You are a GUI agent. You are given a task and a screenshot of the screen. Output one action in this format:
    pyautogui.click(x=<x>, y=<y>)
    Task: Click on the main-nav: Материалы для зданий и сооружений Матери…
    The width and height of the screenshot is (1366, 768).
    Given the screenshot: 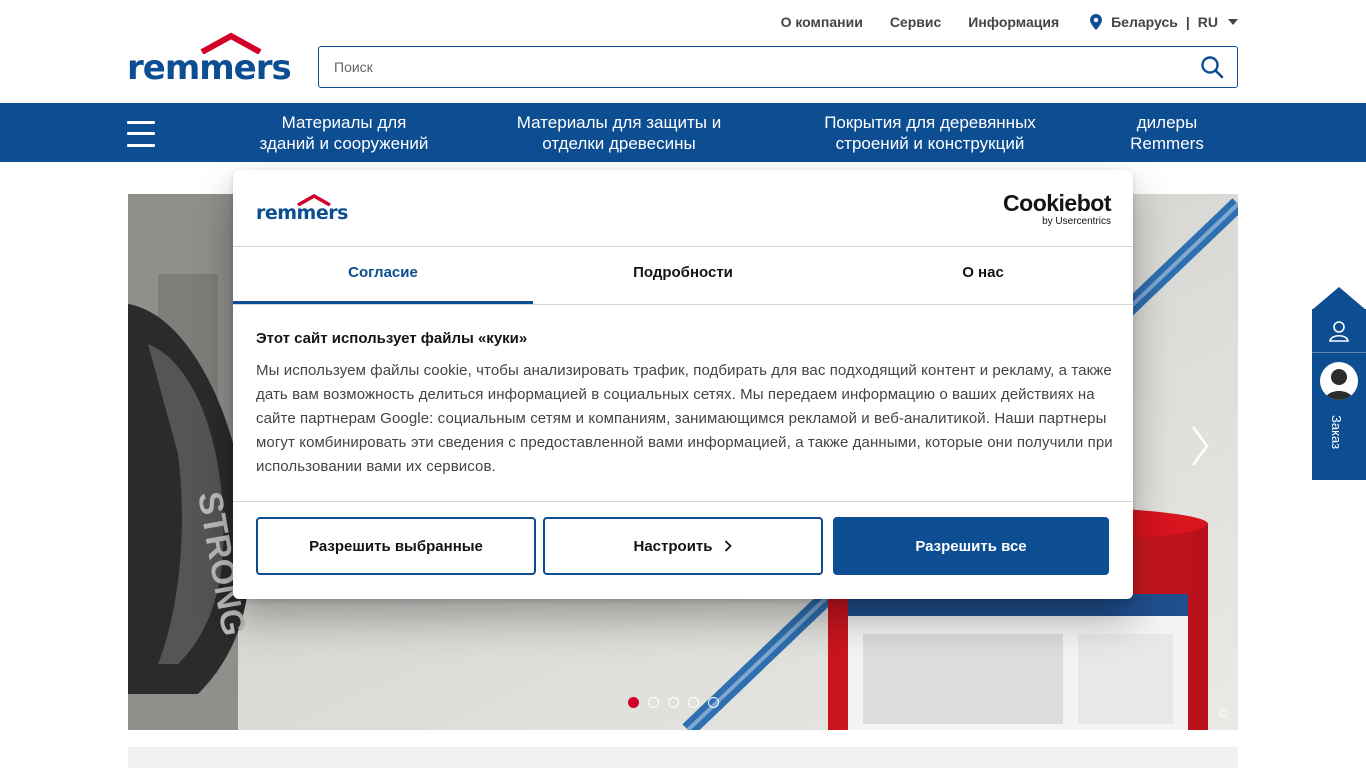 What is the action you would take?
    pyautogui.click(x=683, y=132)
    